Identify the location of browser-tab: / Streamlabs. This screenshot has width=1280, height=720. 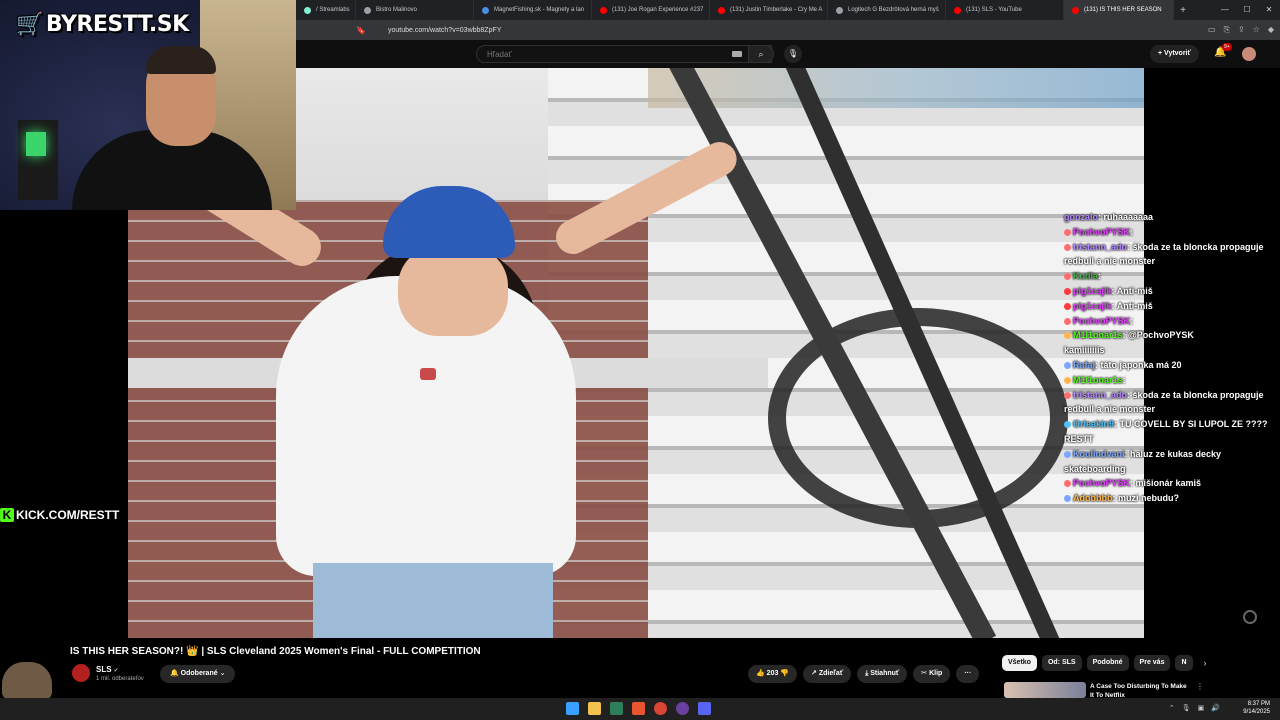
(326, 10).